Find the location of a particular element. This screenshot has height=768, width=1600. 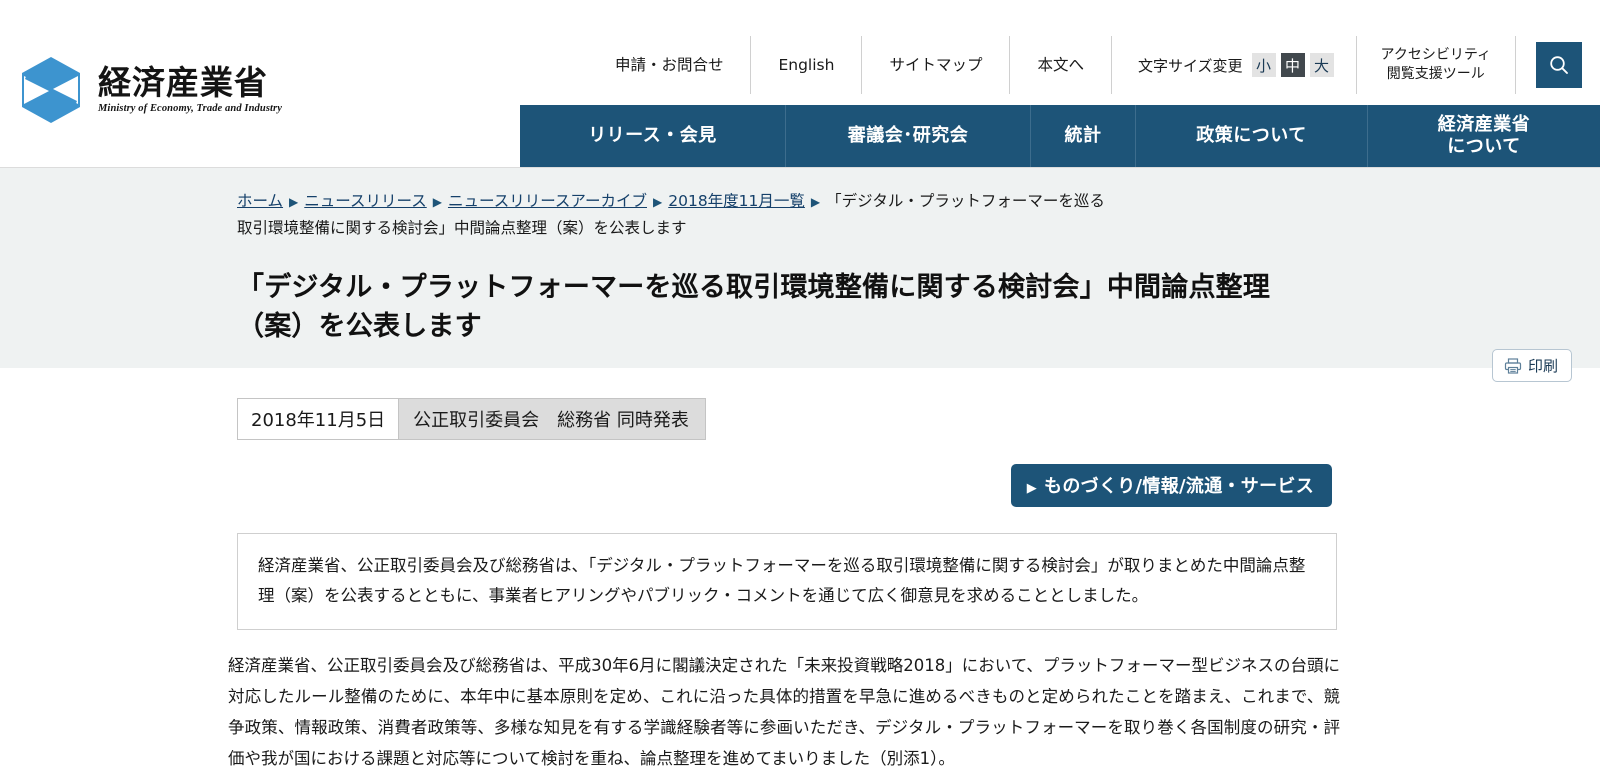

release-date: 2018年11月5日 is located at coordinates (319, 419).